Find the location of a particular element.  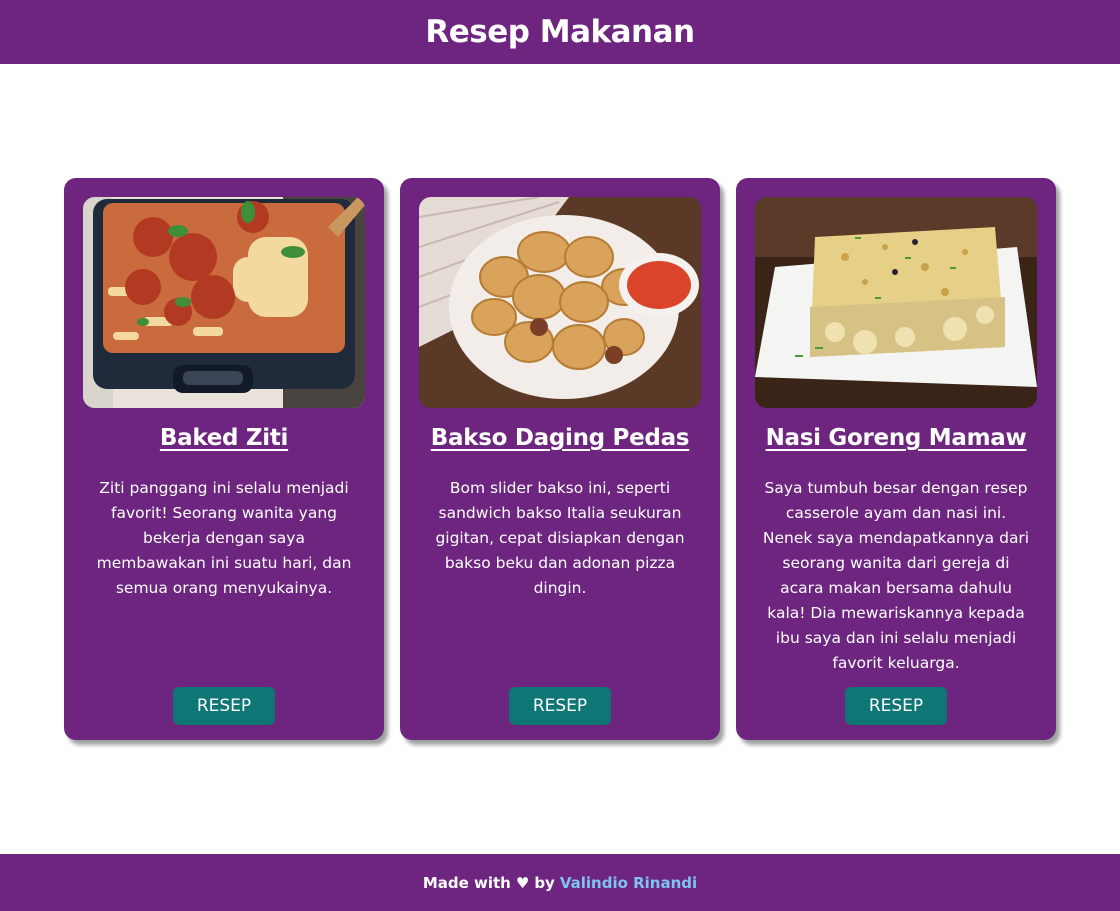

footer-prefix: Made with is located at coordinates (466, 882).